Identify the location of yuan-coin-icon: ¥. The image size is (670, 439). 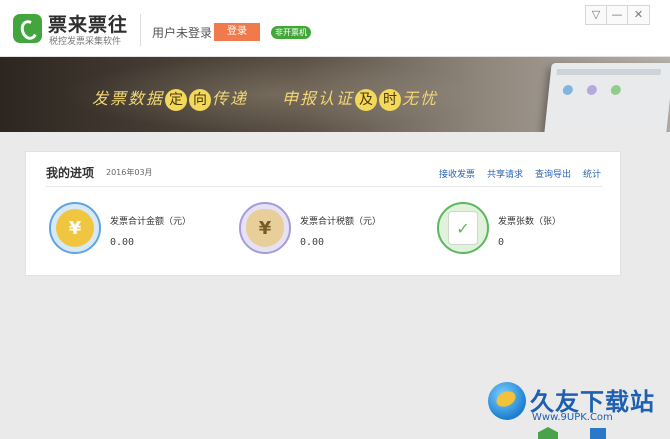
(75, 228).